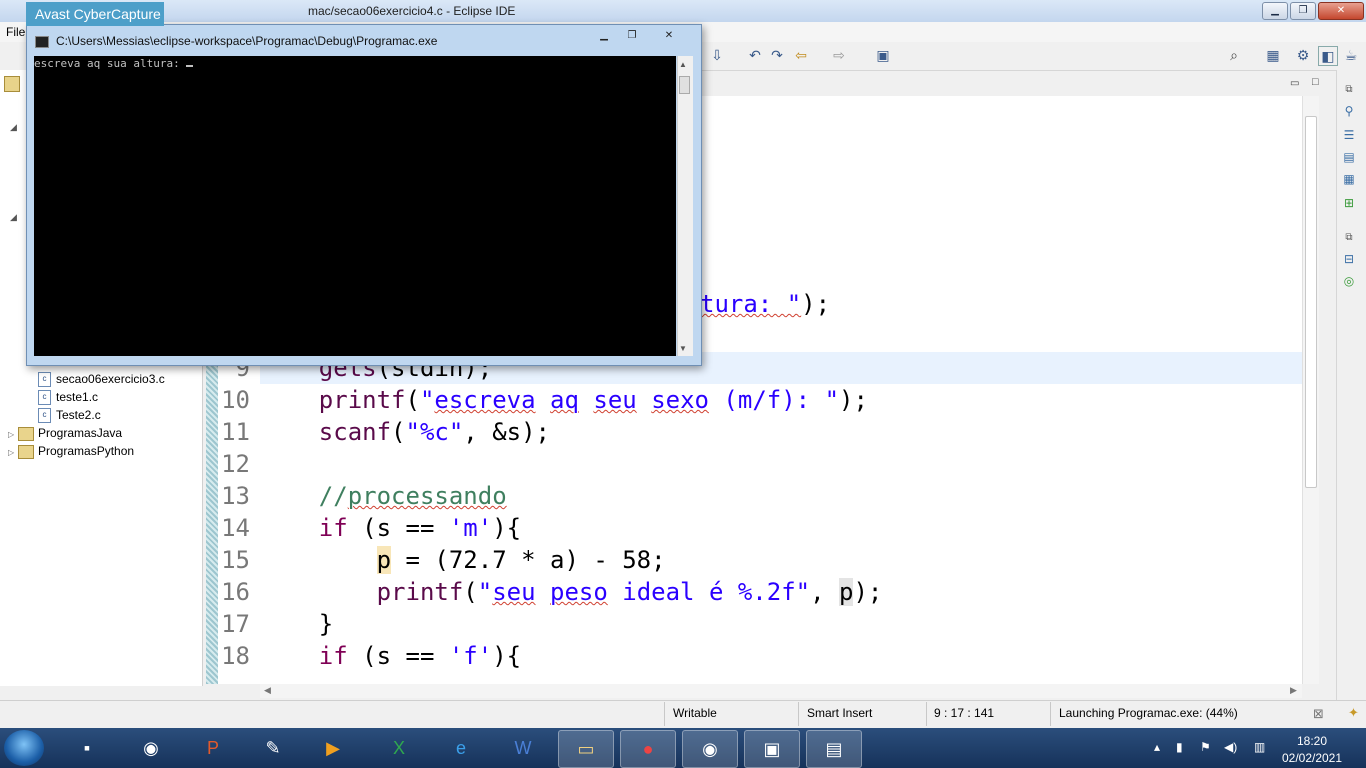 The width and height of the screenshot is (1366, 768). I want to click on horizontal-scrollbar, so click(781, 691).